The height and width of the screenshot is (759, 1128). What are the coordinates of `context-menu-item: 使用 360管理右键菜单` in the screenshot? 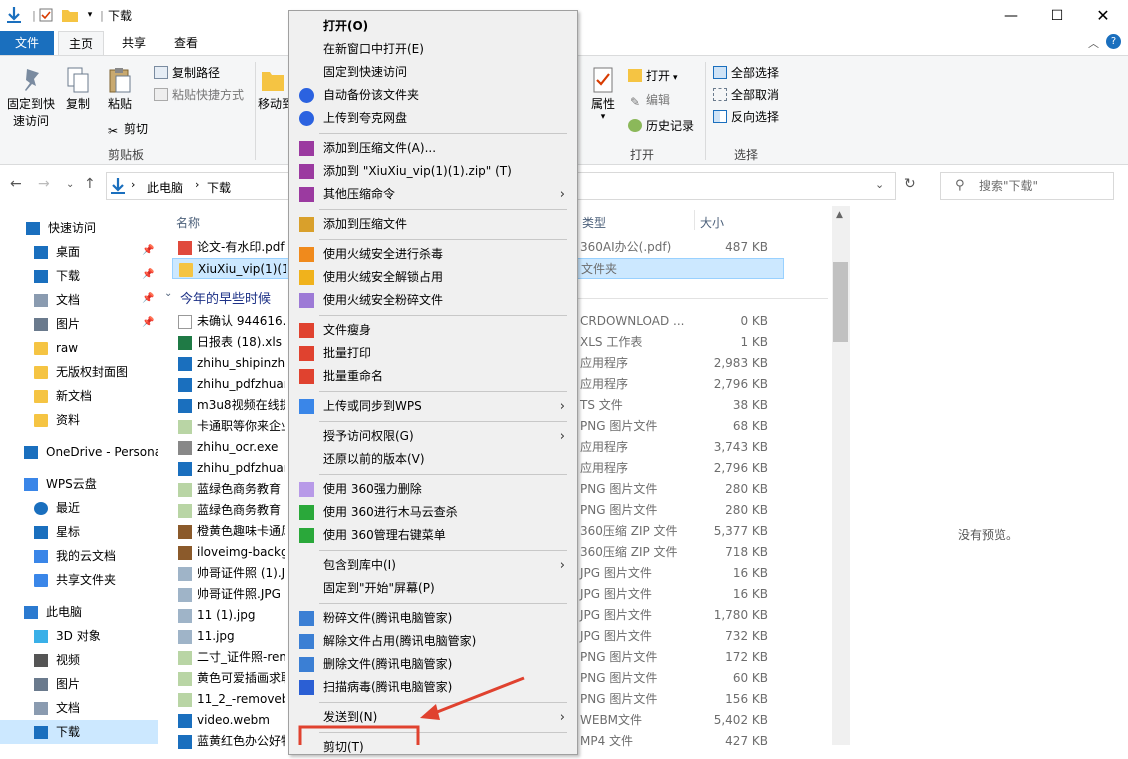 It's located at (433, 535).